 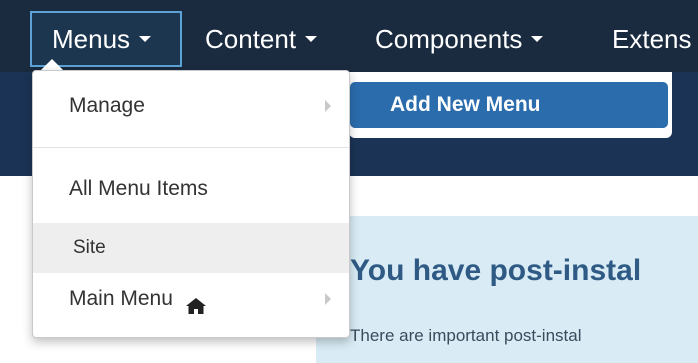 I want to click on dropdown-divider, so click(x=191, y=147).